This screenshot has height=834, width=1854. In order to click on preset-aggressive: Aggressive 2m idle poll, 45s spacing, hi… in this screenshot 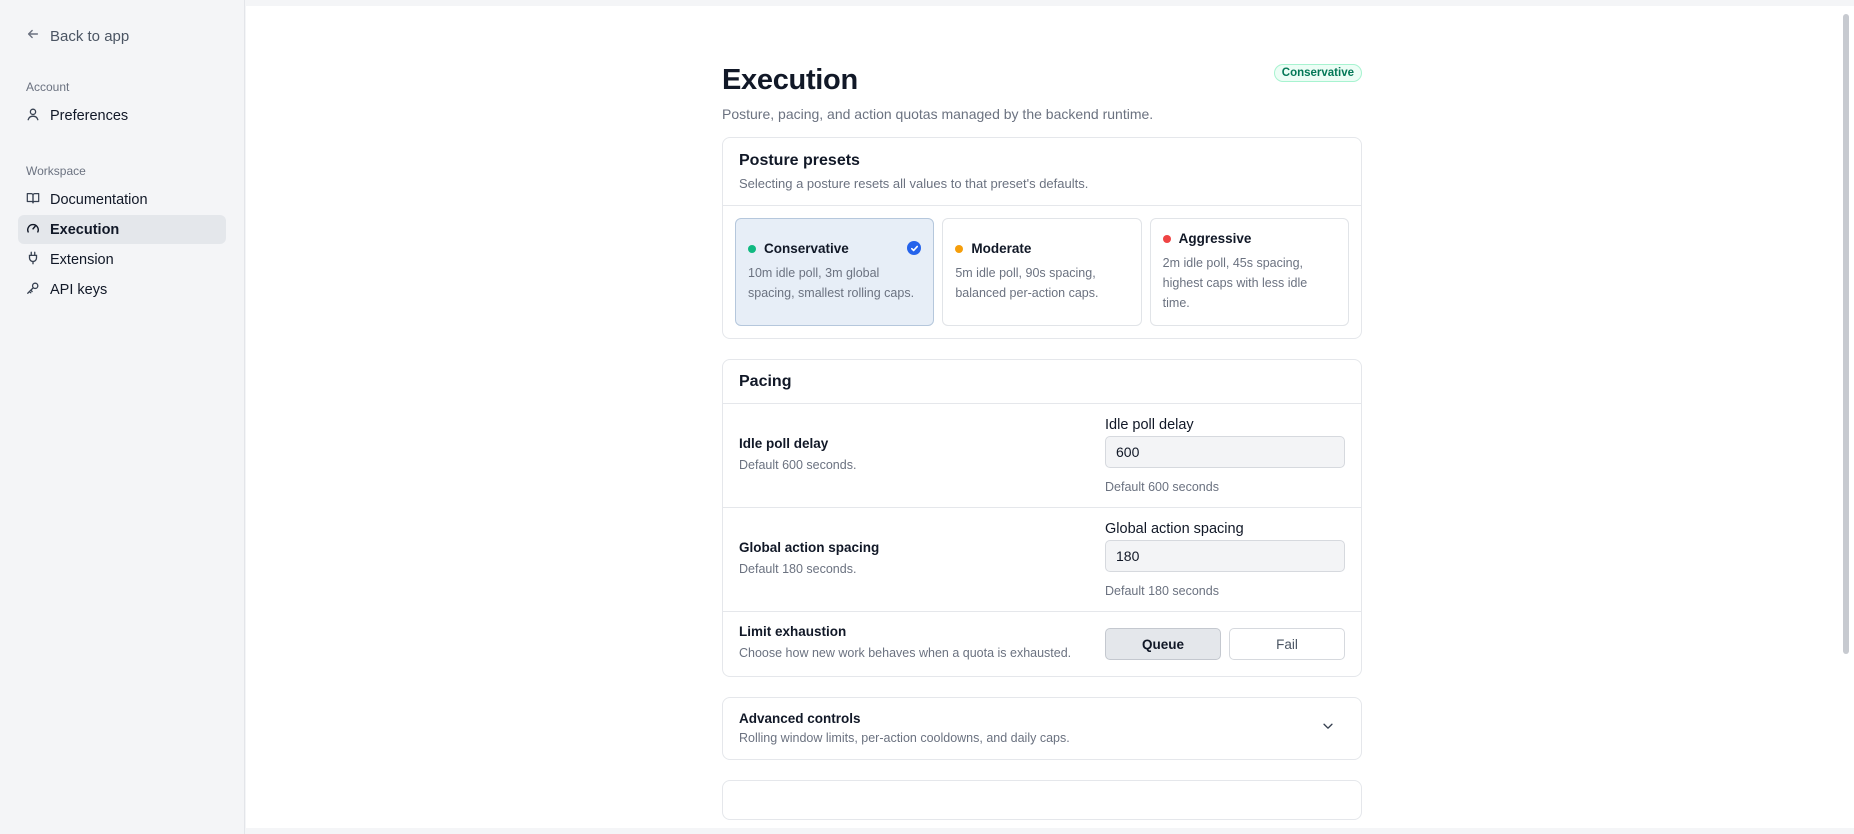, I will do `click(1249, 272)`.